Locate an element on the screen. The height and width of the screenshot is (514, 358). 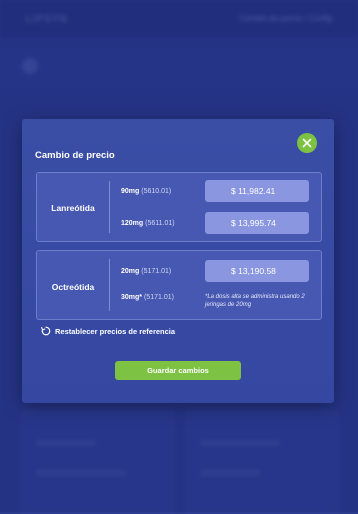
close-icon is located at coordinates (307, 143).